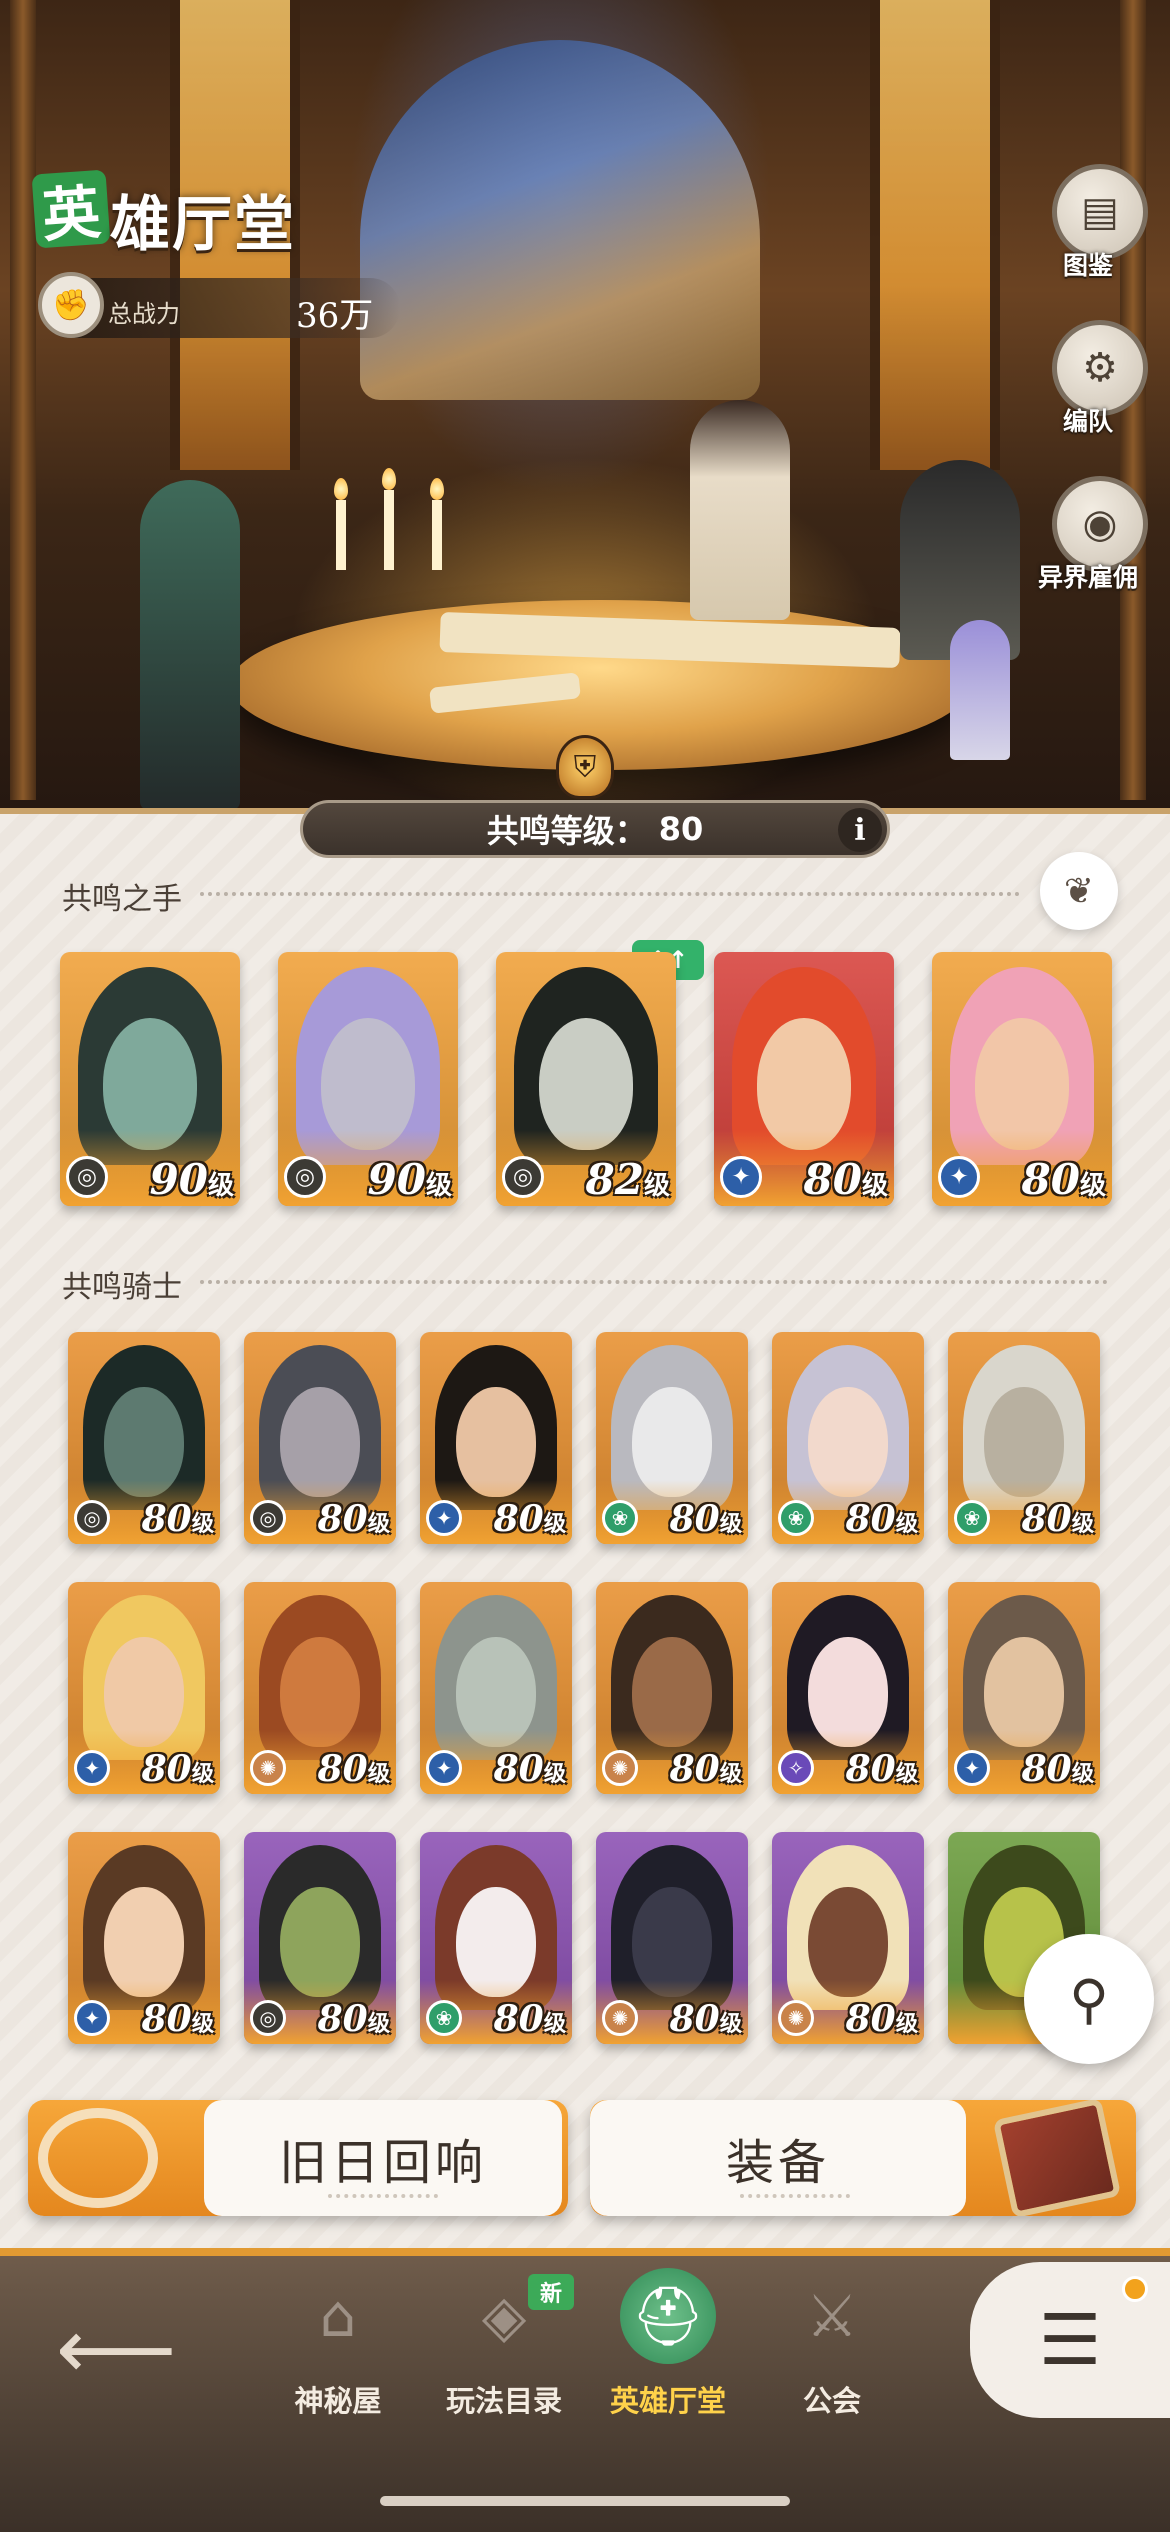 Image resolution: width=1170 pixels, height=2532 pixels. Describe the element at coordinates (1135, 2289) in the screenshot. I see `notification-dot` at that location.